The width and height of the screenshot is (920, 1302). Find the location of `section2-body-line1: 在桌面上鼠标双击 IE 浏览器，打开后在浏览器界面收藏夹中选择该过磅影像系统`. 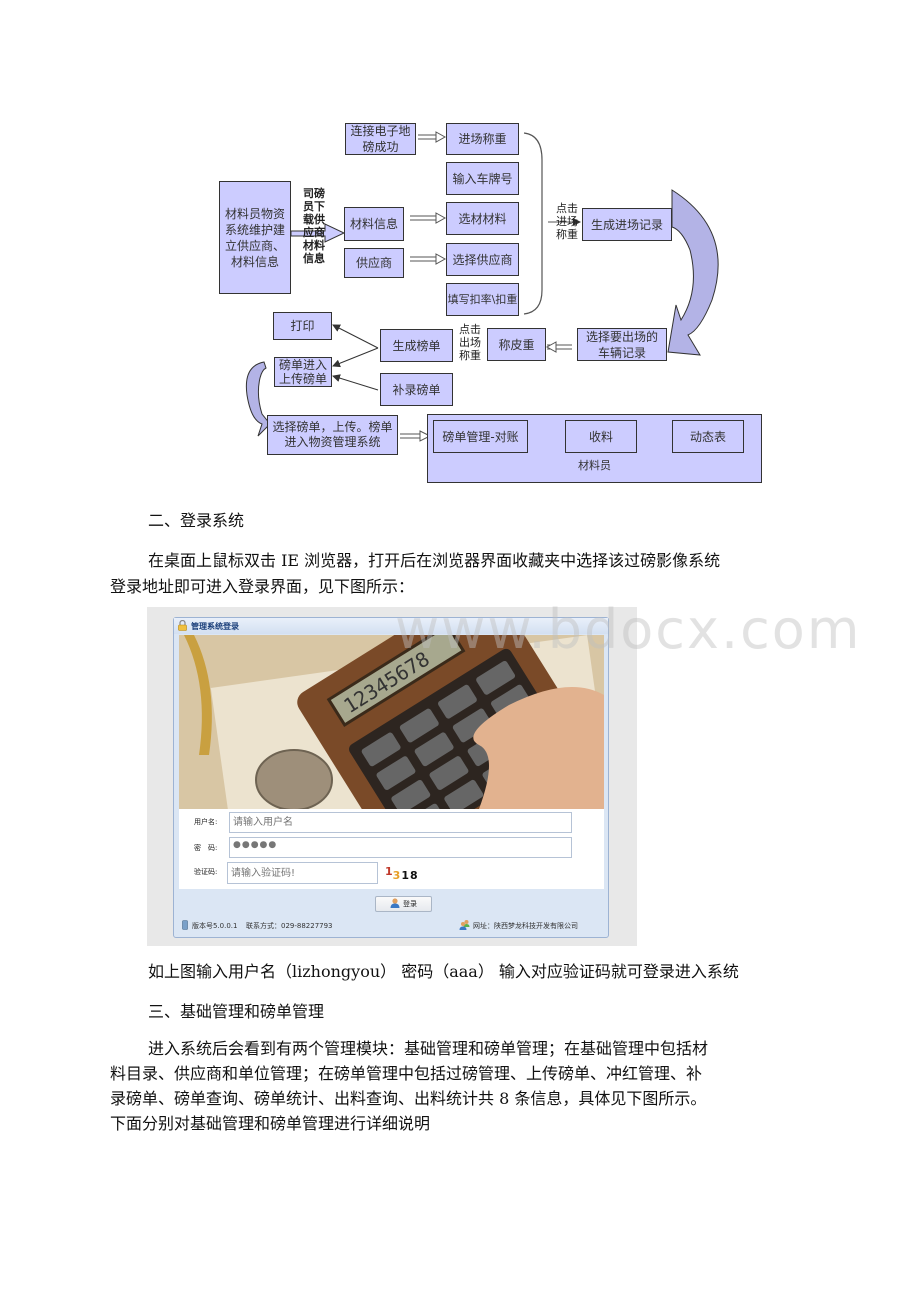

section2-body-line1: 在桌面上鼠标双击 IE 浏览器，打开后在浏览器界面收藏夹中选择该过磅影像系统 is located at coordinates (434, 560).